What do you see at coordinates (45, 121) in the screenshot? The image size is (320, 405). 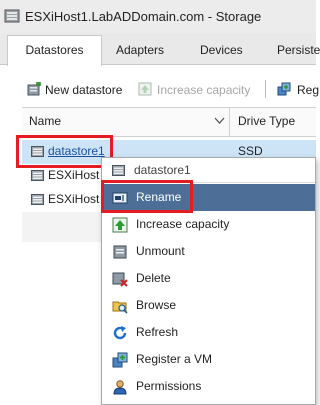 I see `column-header-name: Name` at bounding box center [45, 121].